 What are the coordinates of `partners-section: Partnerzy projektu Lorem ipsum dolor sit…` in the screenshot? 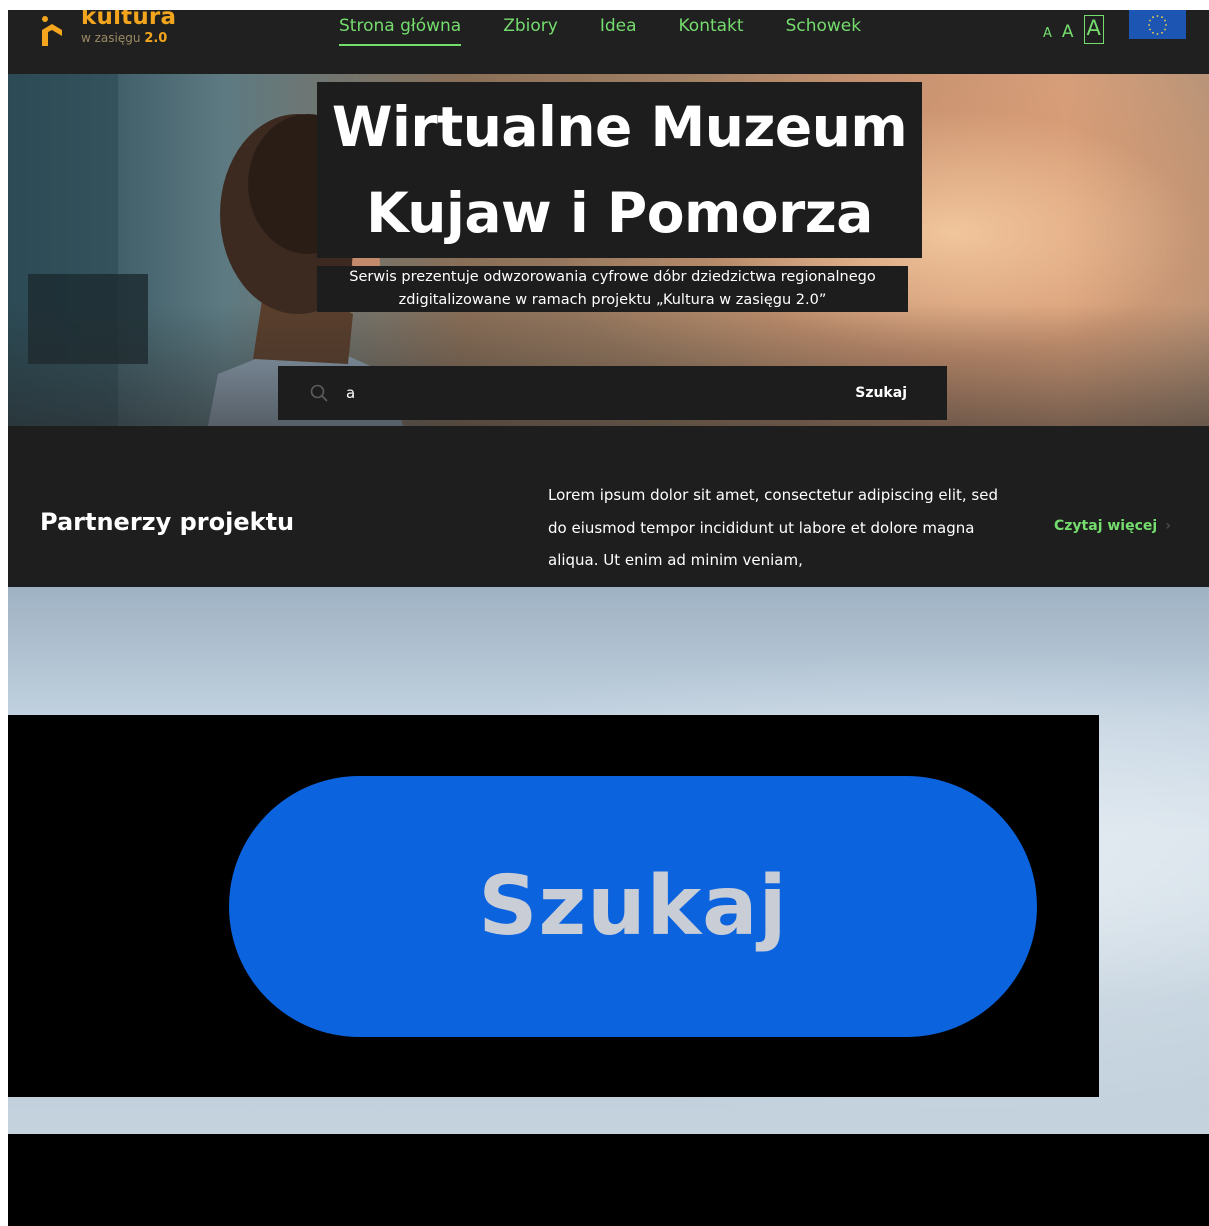 It's located at (608, 506).